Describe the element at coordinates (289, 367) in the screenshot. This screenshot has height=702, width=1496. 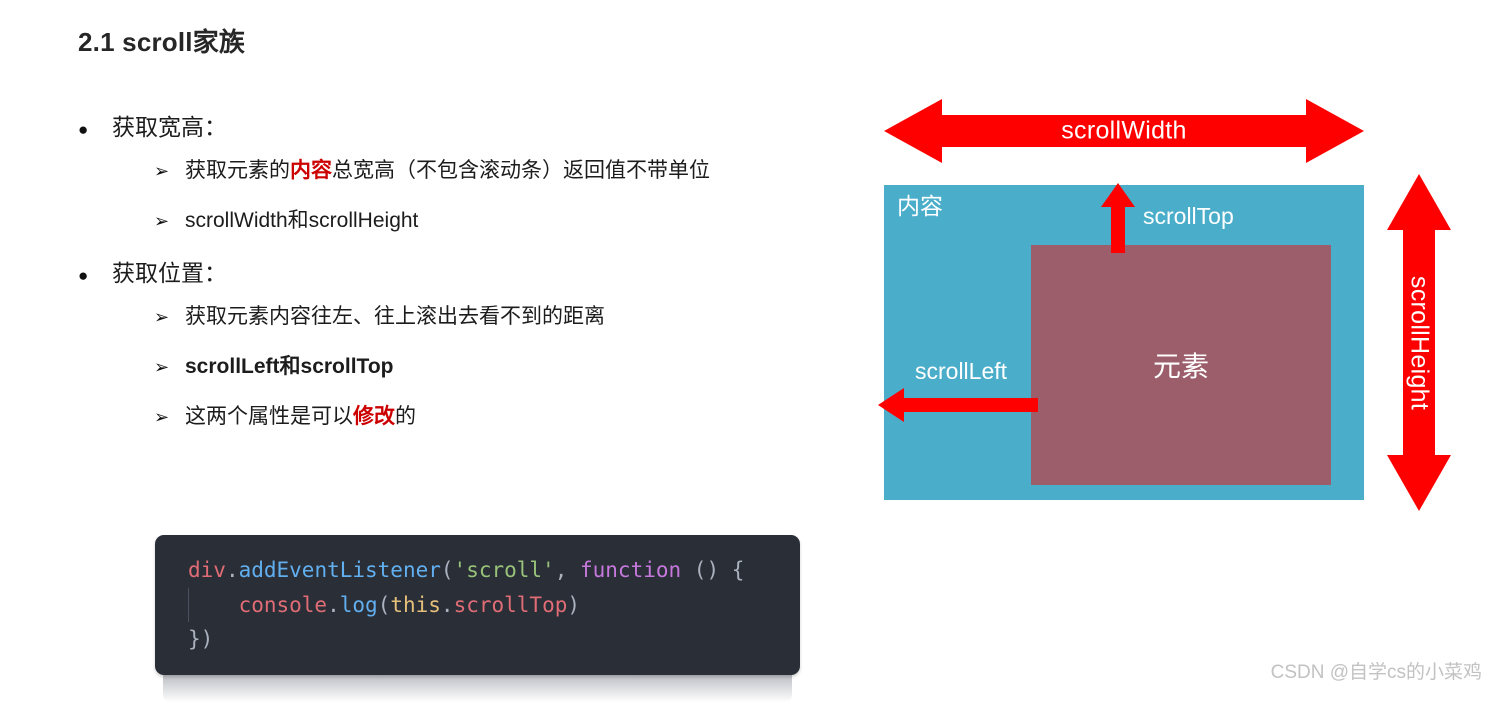
I see `outline-item-label: scrollLeft和scrollTop` at that location.